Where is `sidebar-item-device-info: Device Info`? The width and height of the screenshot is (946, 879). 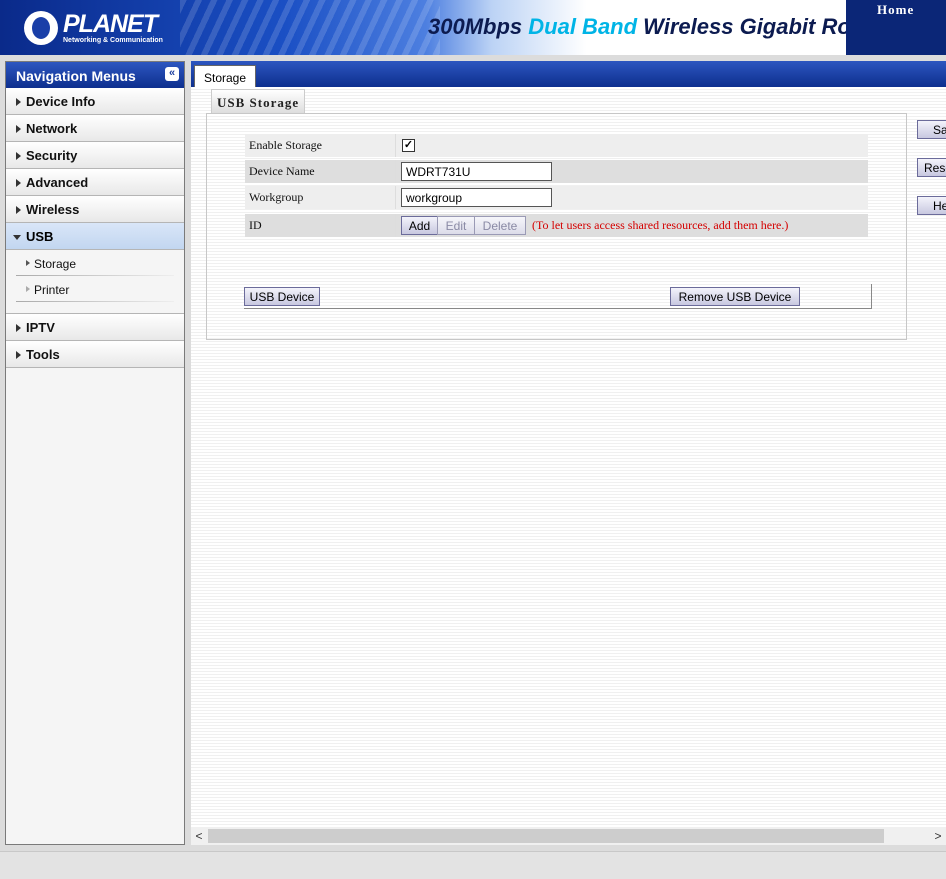 sidebar-item-device-info: Device Info is located at coordinates (95, 101).